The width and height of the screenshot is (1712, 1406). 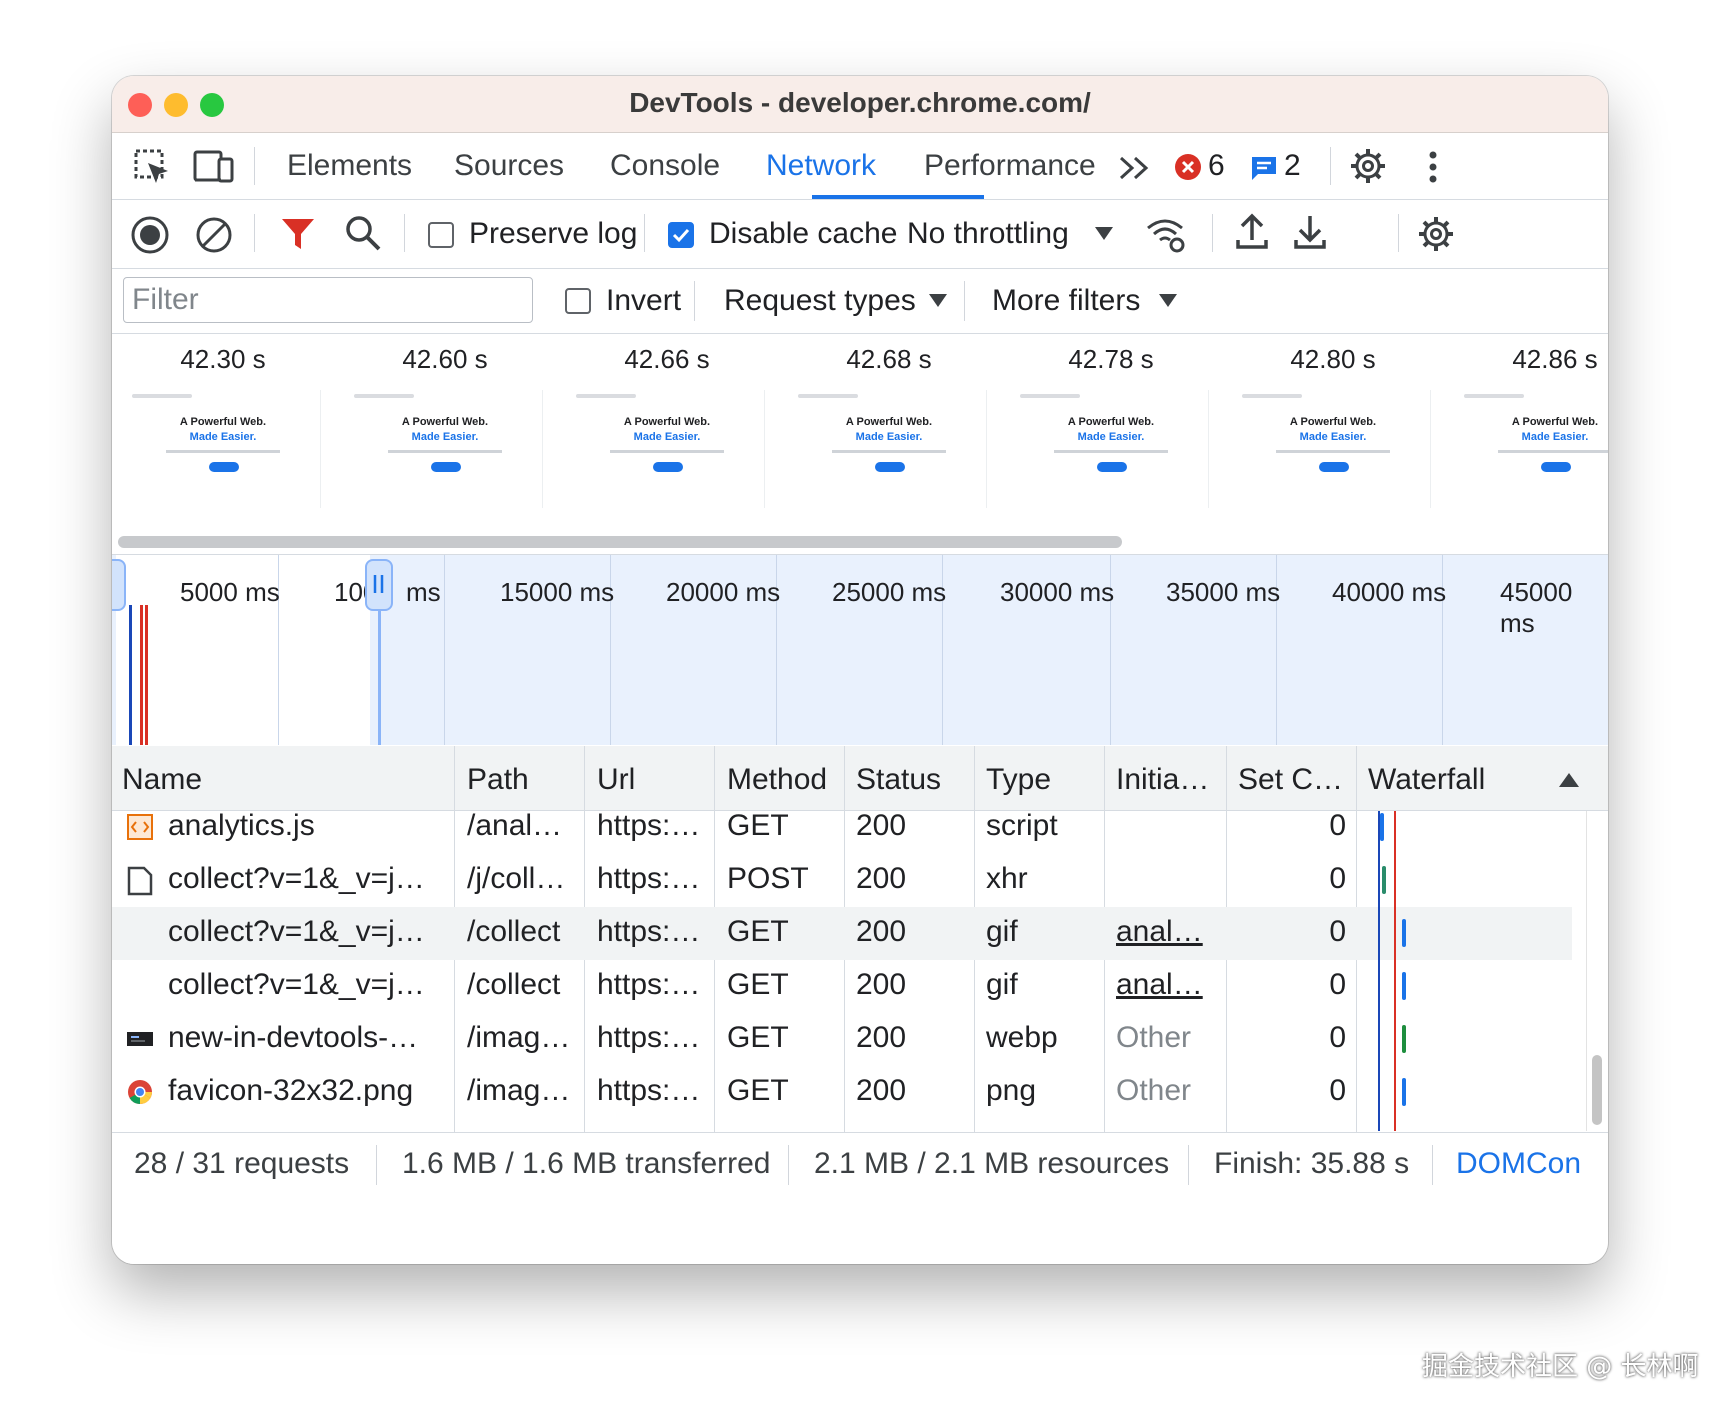 I want to click on filmstrip-frame: 42.80 s A Powerful Web. Made Easier., so click(x=1333, y=431).